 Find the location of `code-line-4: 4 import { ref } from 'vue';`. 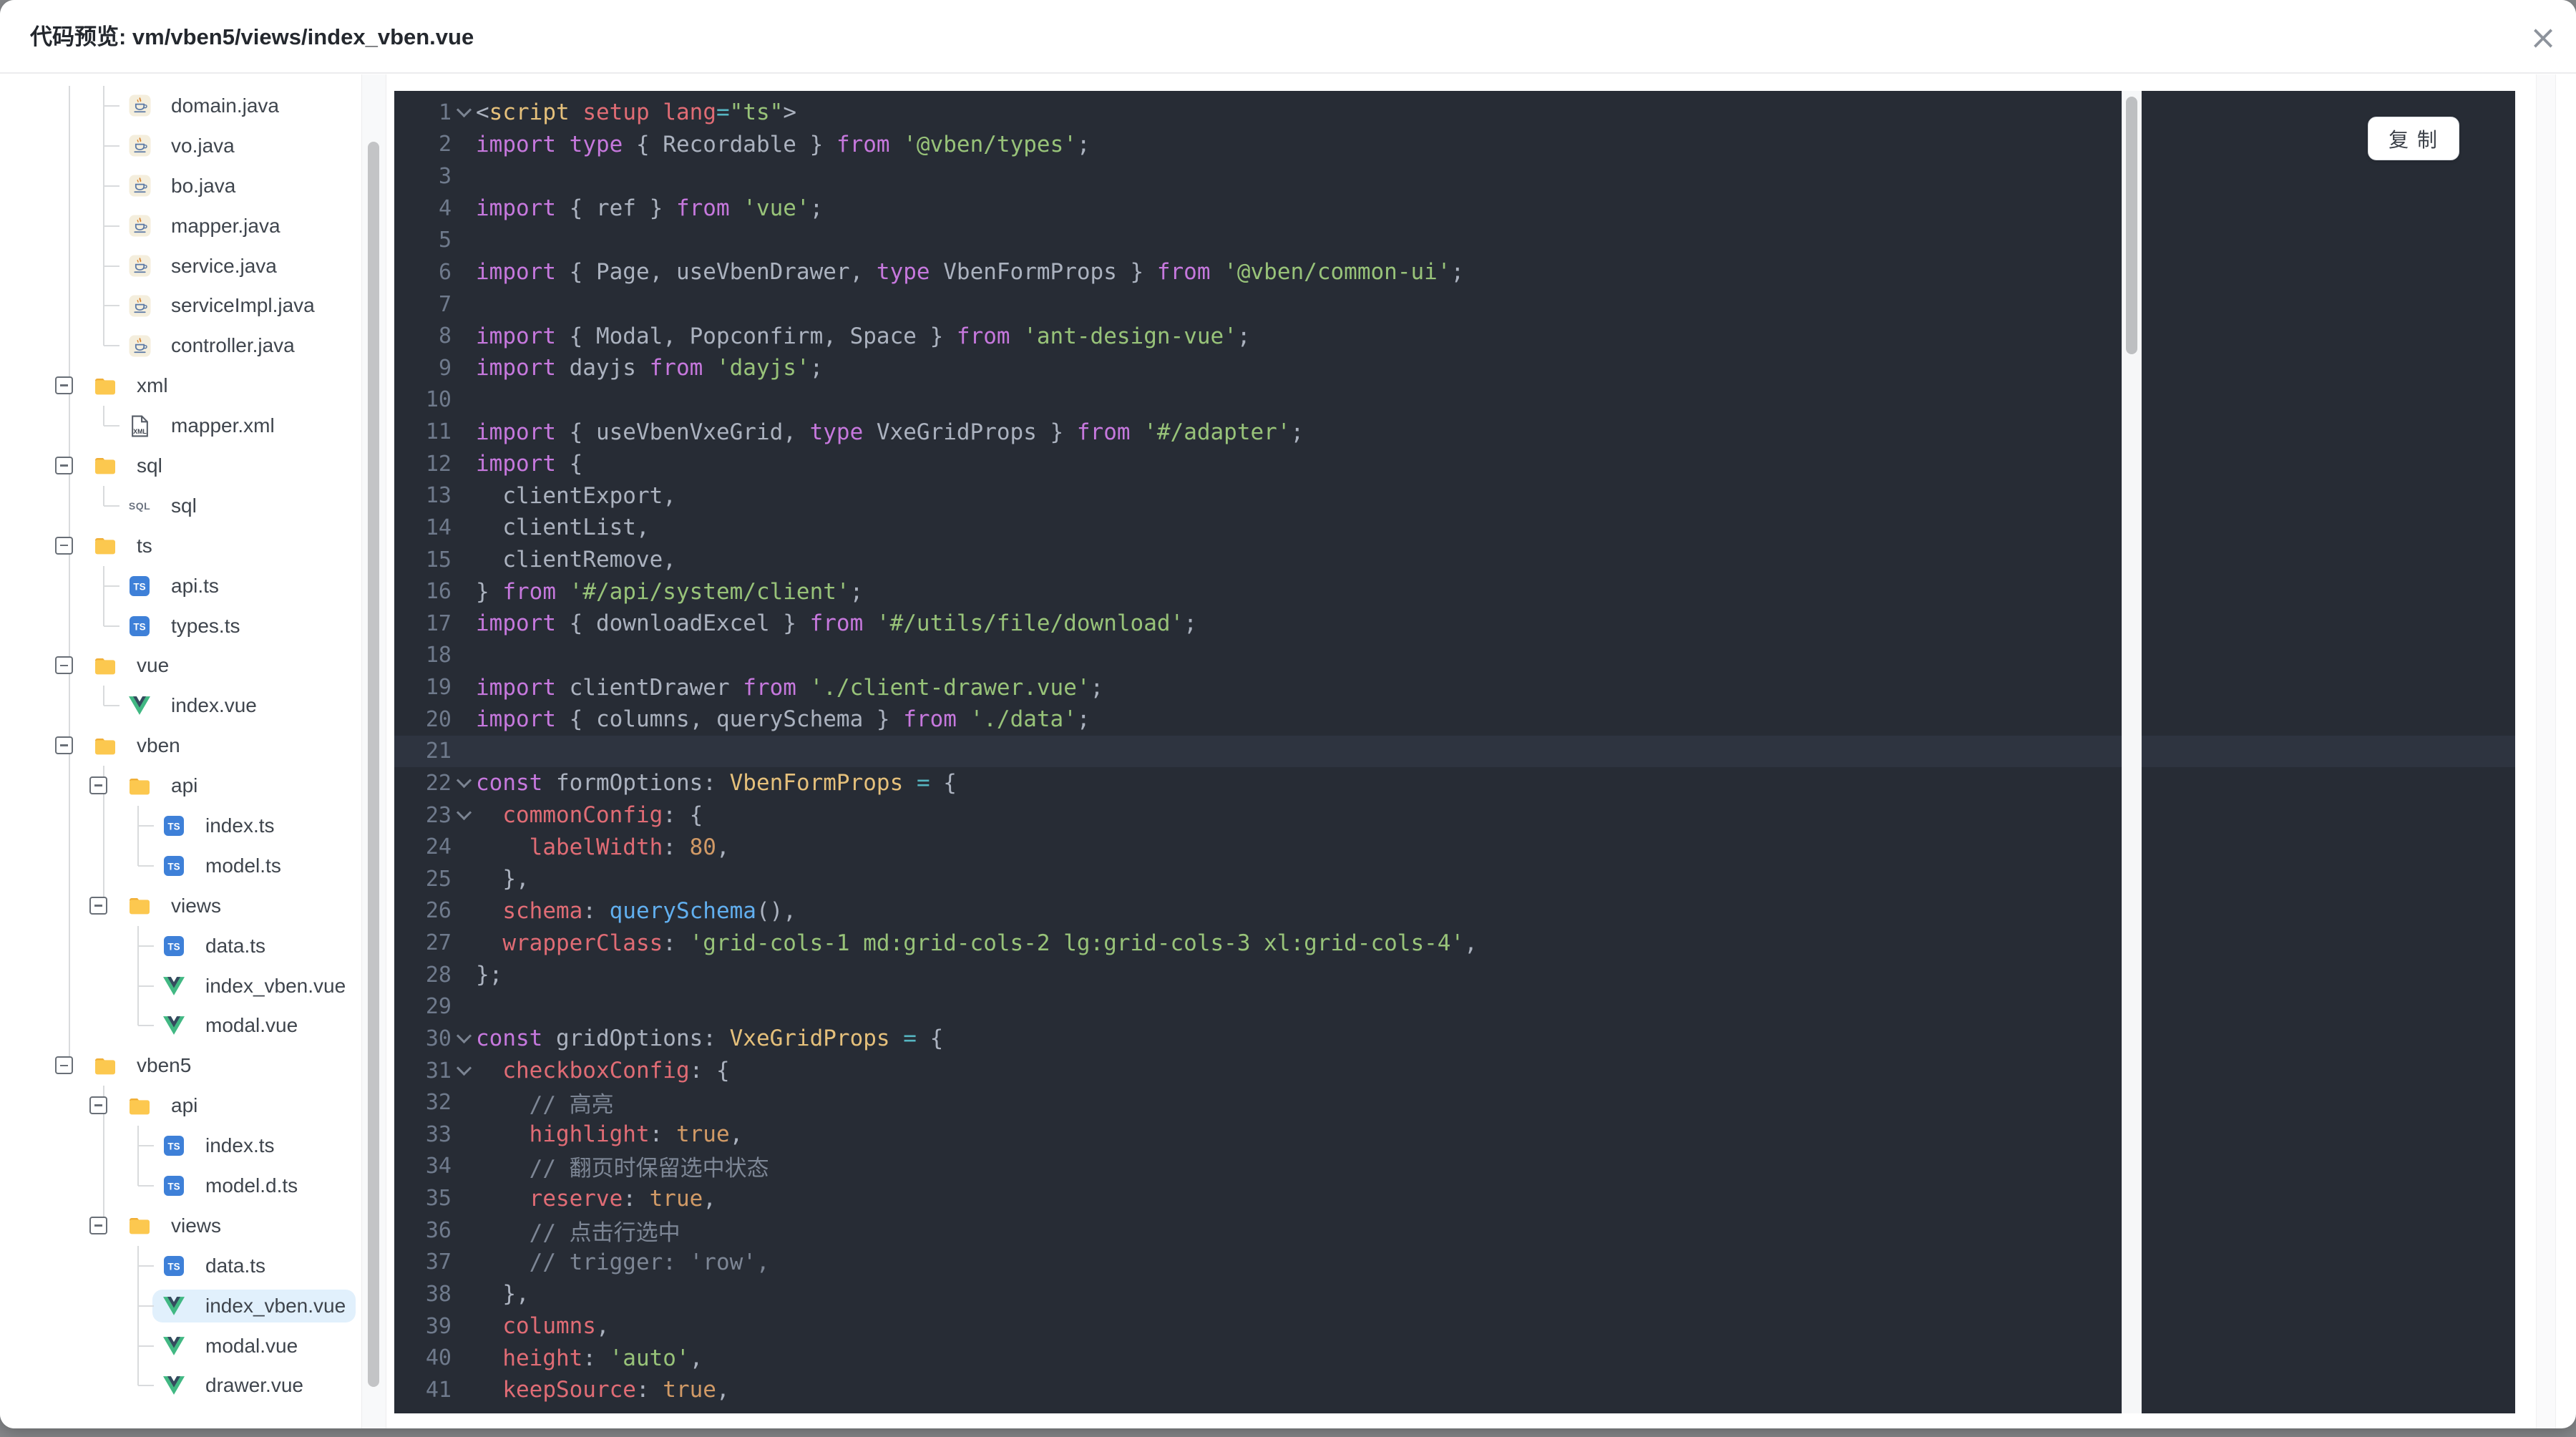

code-line-4: 4 import { ref } from 'vue'; is located at coordinates (1454, 209).